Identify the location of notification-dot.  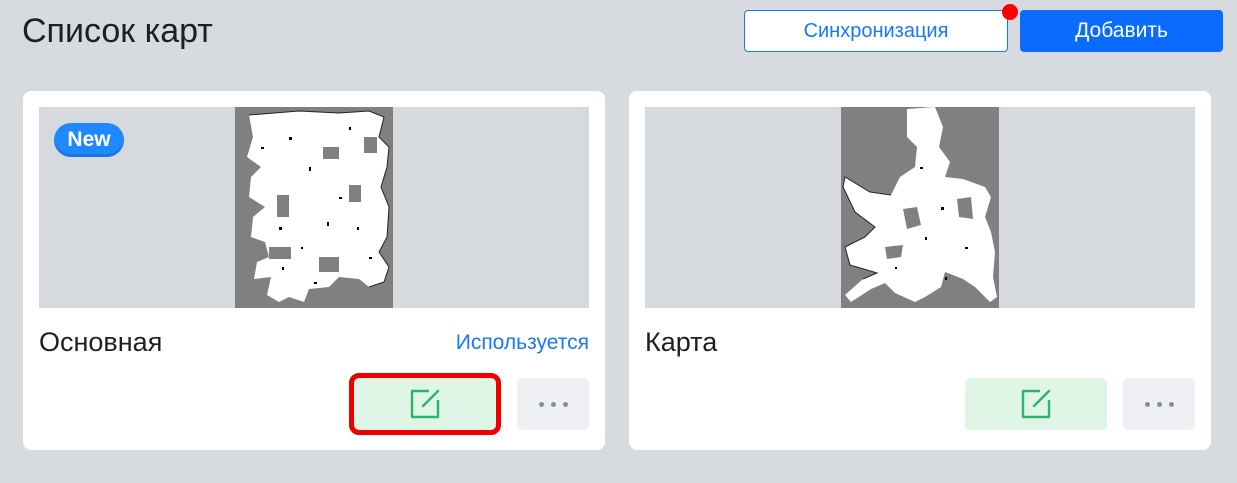
(1010, 12).